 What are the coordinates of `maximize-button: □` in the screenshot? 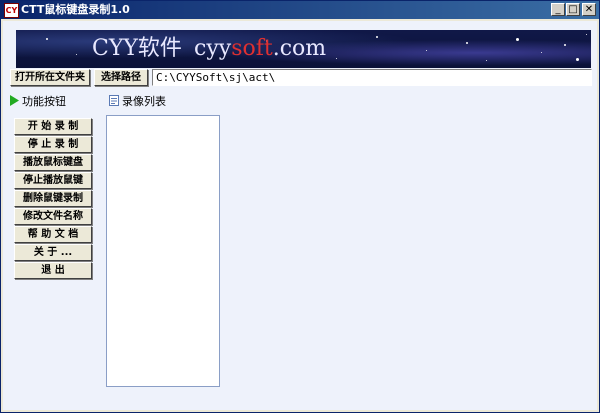 It's located at (573, 9).